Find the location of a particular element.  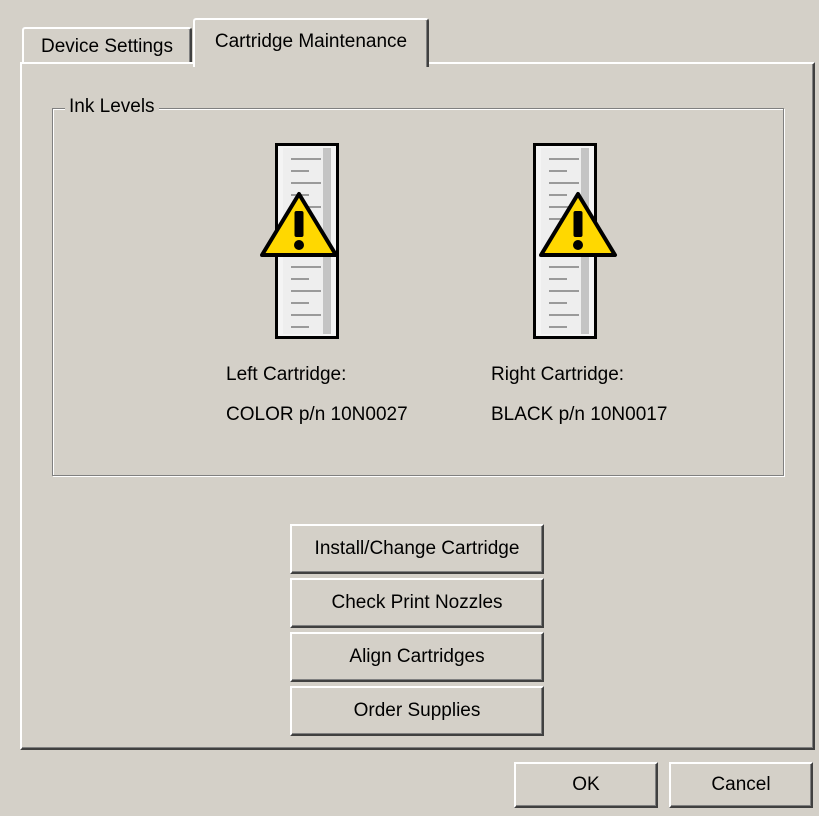

left-cartridge-part: COLOR p/n 10N0027 is located at coordinates (317, 414).